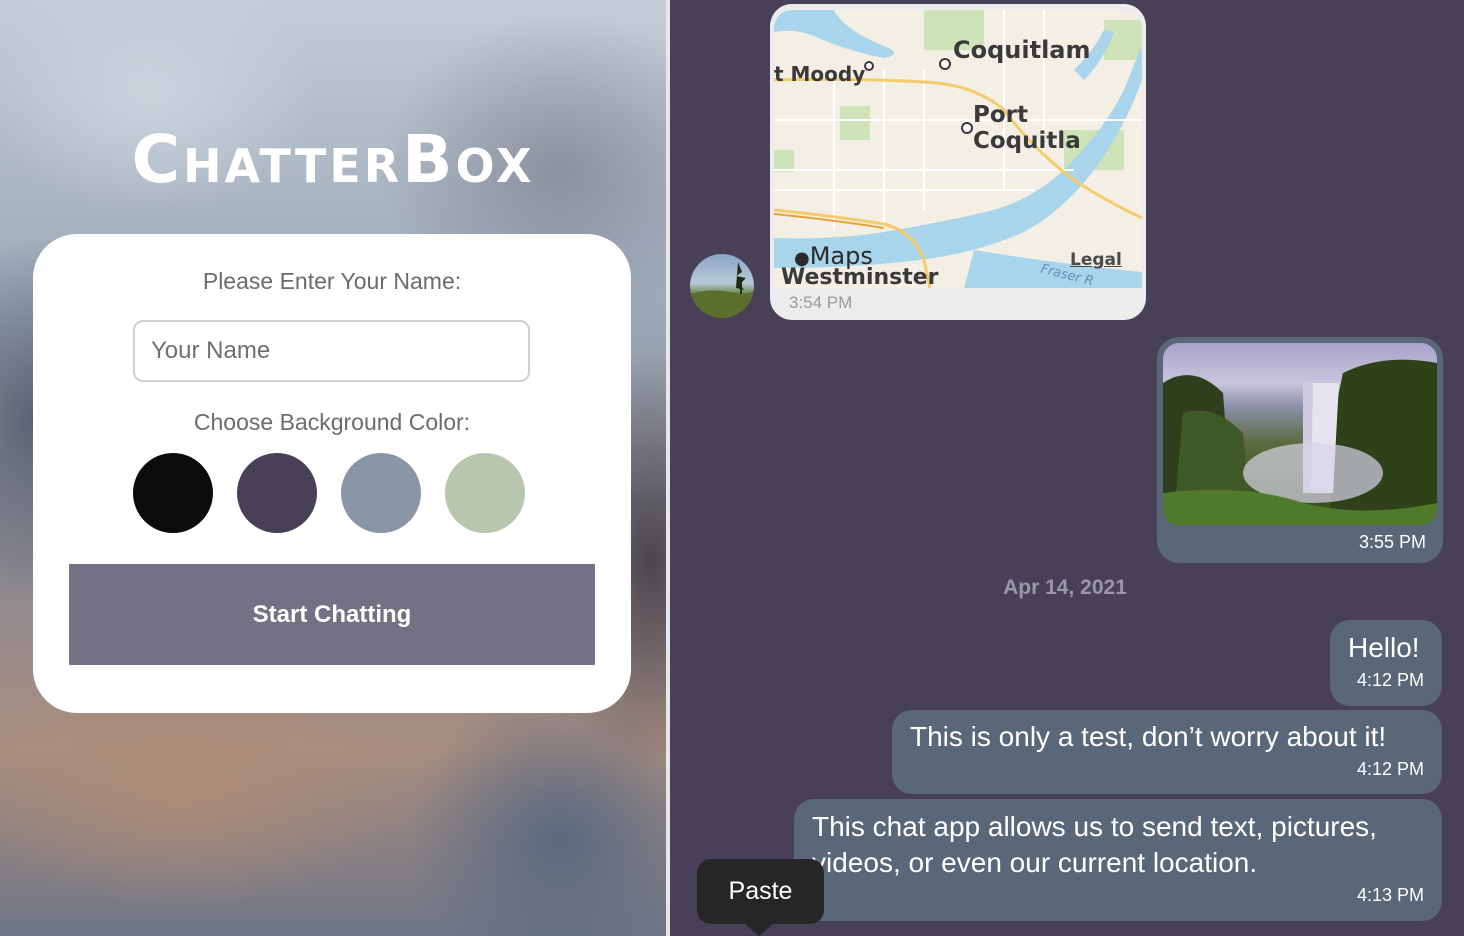 This screenshot has width=1464, height=936. Describe the element at coordinates (1390, 895) in the screenshot. I see `message-time: 4:13 PM` at that location.